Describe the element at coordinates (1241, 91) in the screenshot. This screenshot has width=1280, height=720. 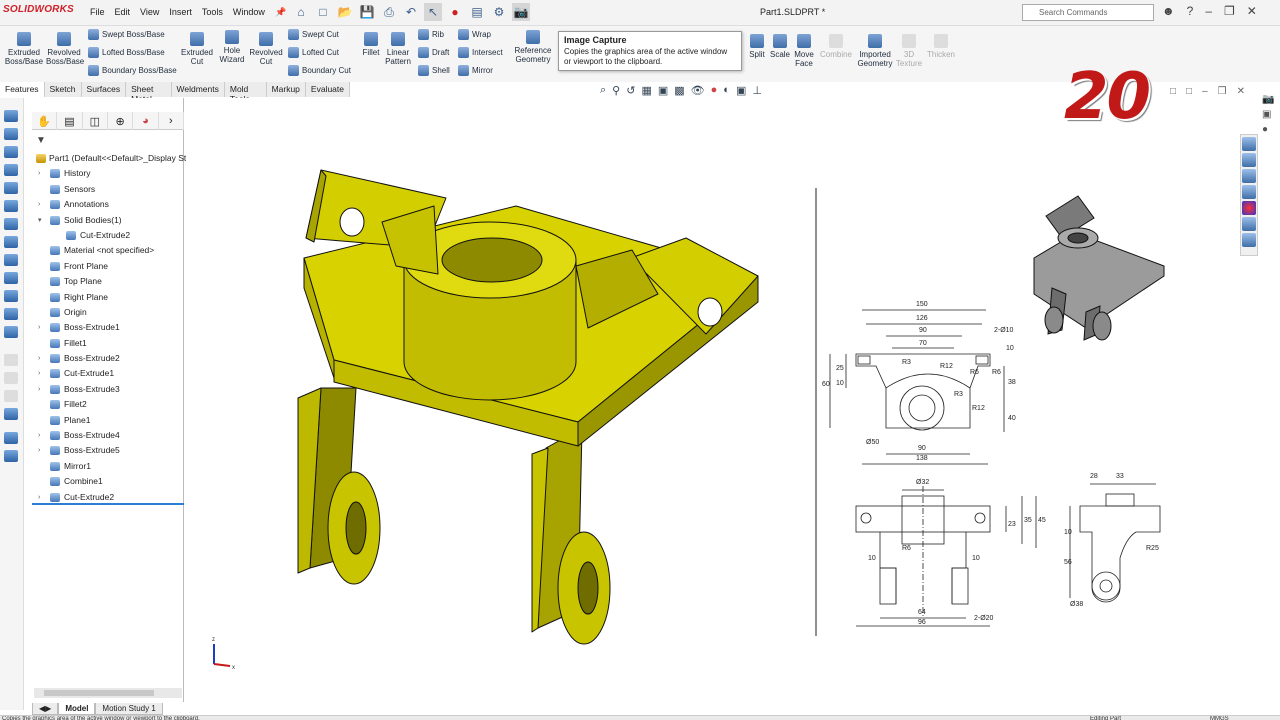
I see `viewport-close-icon: ✕` at that location.